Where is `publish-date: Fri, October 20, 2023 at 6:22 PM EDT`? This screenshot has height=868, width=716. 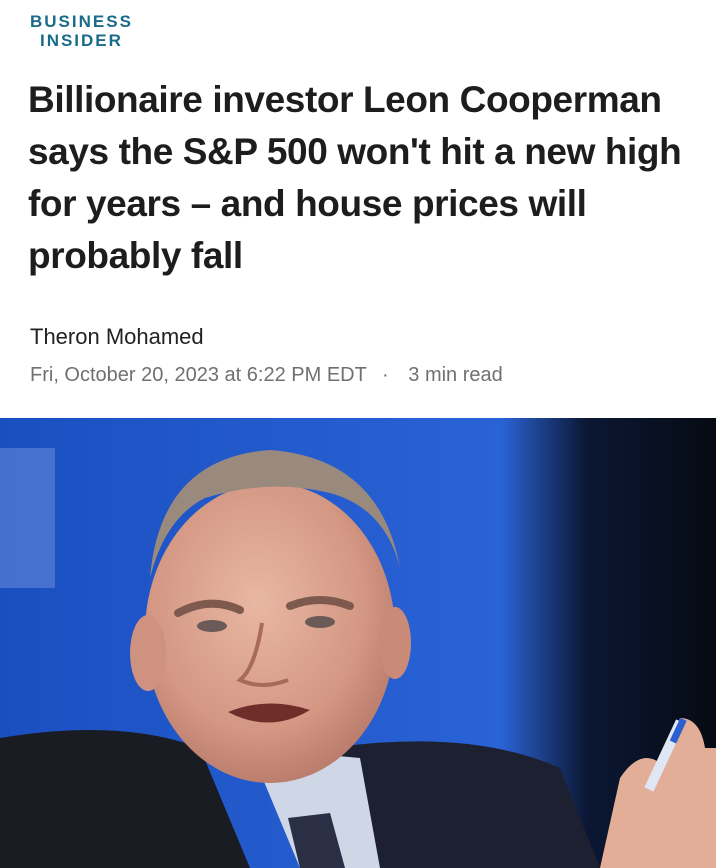 publish-date: Fri, October 20, 2023 at 6:22 PM EDT is located at coordinates (198, 375).